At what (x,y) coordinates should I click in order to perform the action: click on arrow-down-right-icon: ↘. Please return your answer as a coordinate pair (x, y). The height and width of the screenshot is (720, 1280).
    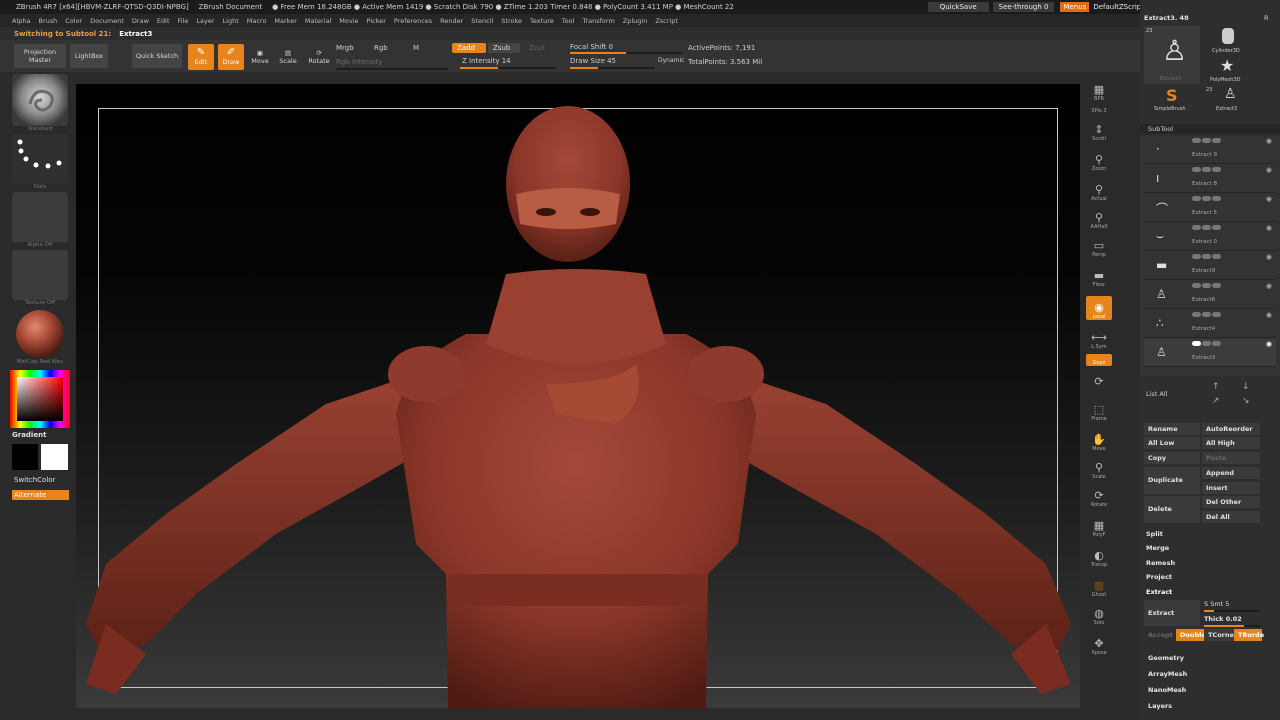
    Looking at the image, I should click on (1246, 401).